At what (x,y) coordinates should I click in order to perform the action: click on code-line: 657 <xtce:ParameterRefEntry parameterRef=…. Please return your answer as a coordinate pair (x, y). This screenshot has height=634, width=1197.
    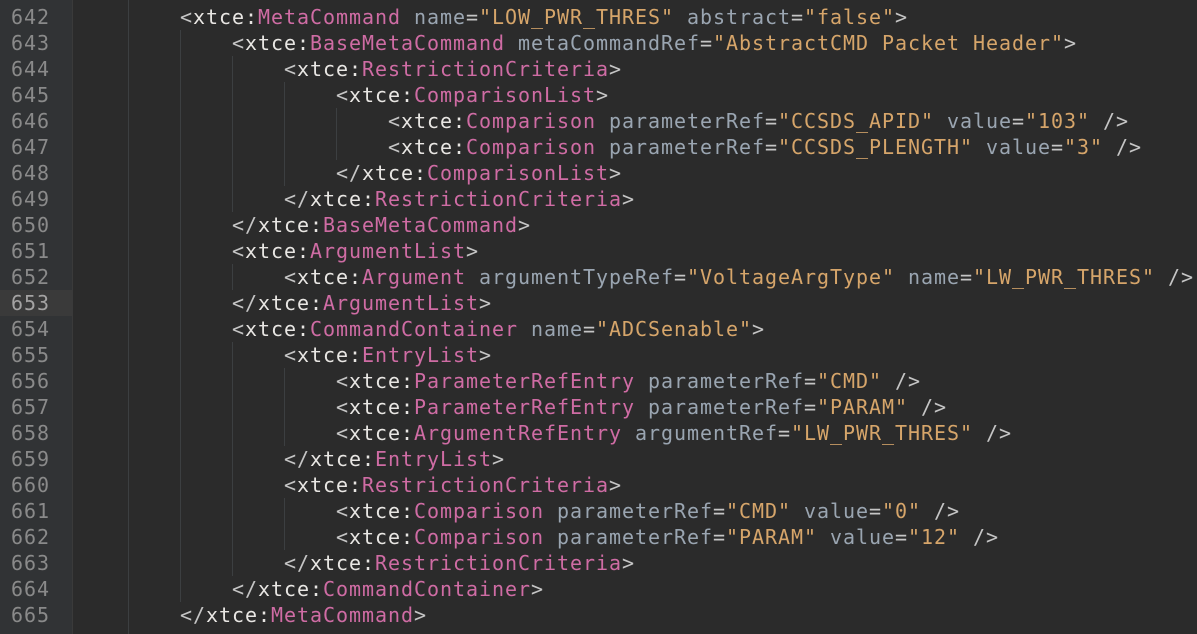
    Looking at the image, I should click on (598, 407).